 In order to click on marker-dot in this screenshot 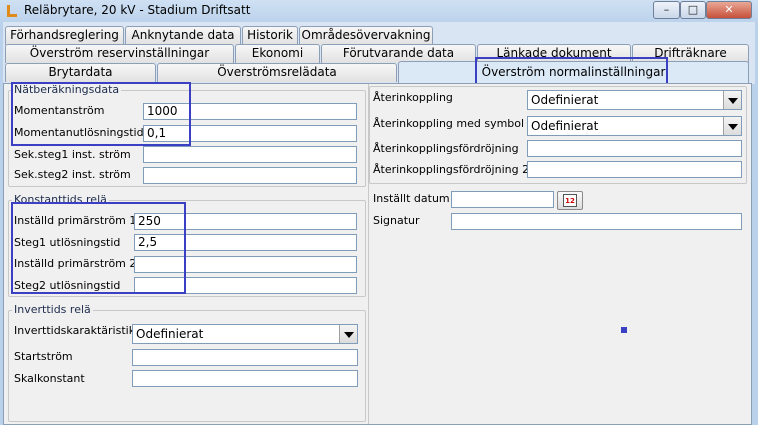, I will do `click(624, 330)`.